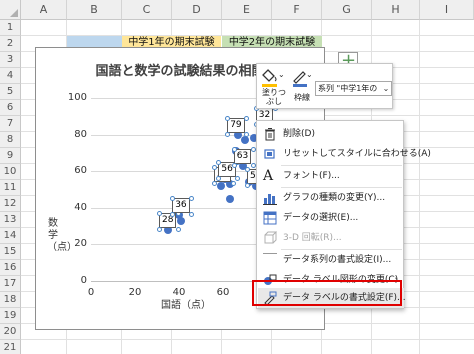 Image resolution: width=474 pixels, height=354 pixels. What do you see at coordinates (273, 75) in the screenshot?
I see `paint-bucket-icon: ⌄` at bounding box center [273, 75].